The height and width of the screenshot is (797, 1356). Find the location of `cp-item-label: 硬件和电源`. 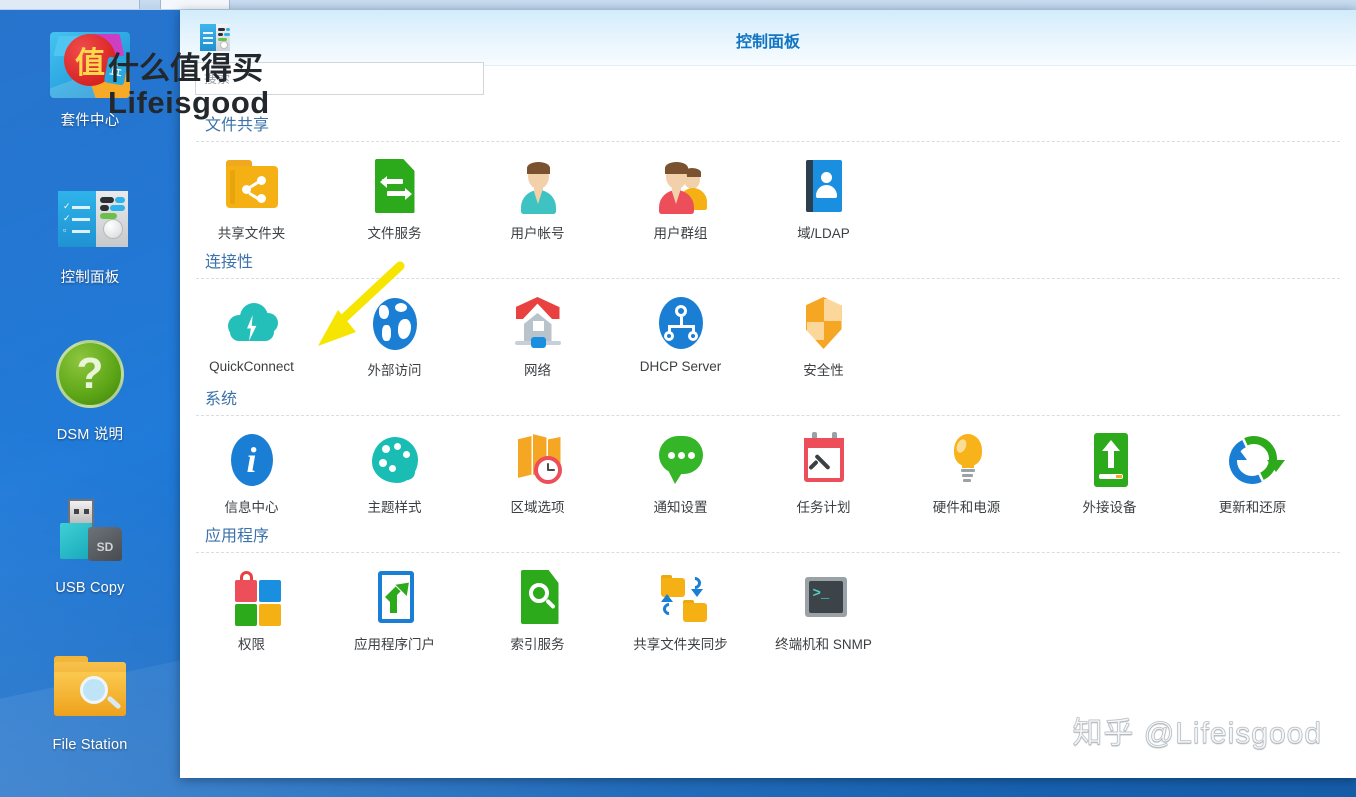

cp-item-label: 硬件和电源 is located at coordinates (966, 507).